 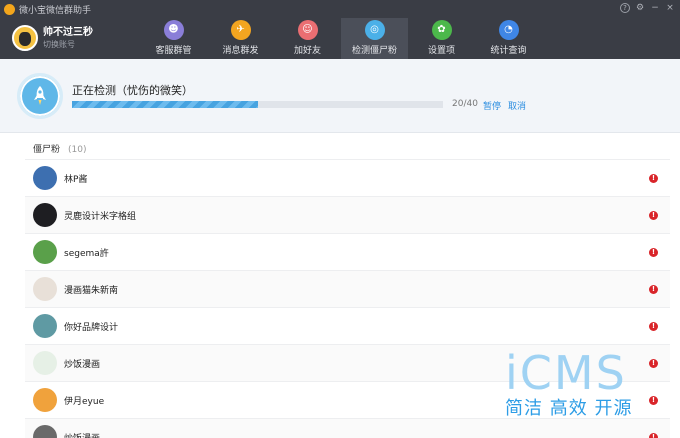 What do you see at coordinates (655, 8) in the screenshot?
I see `minimize-icon: −` at bounding box center [655, 8].